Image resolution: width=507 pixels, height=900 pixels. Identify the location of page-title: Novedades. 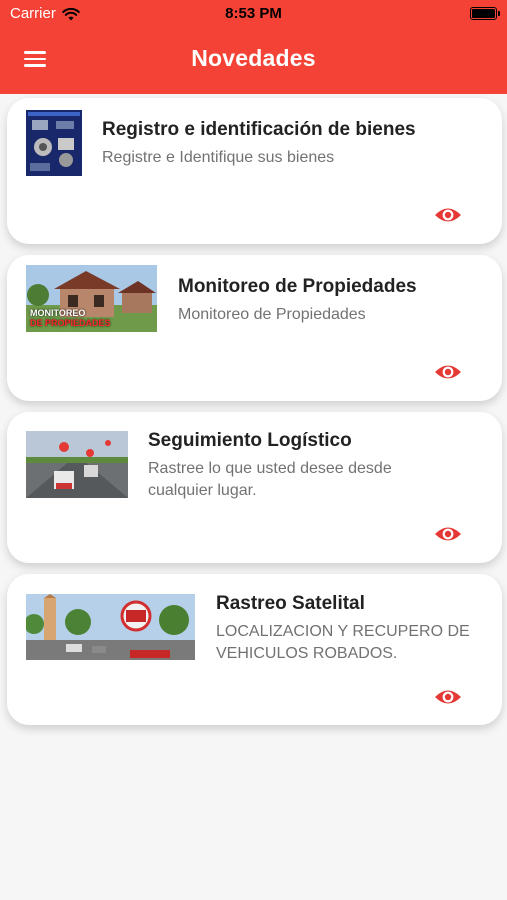
(253, 58).